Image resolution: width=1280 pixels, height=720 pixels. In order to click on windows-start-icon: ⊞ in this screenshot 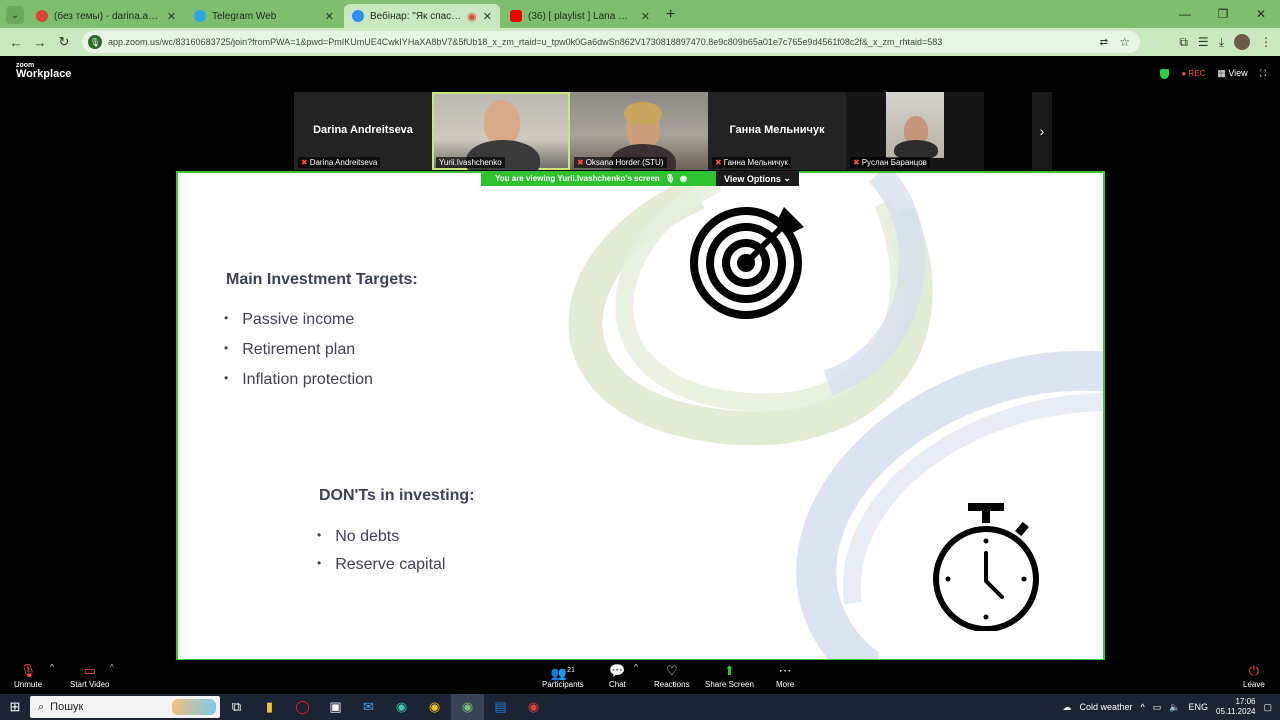, I will do `click(15, 707)`.